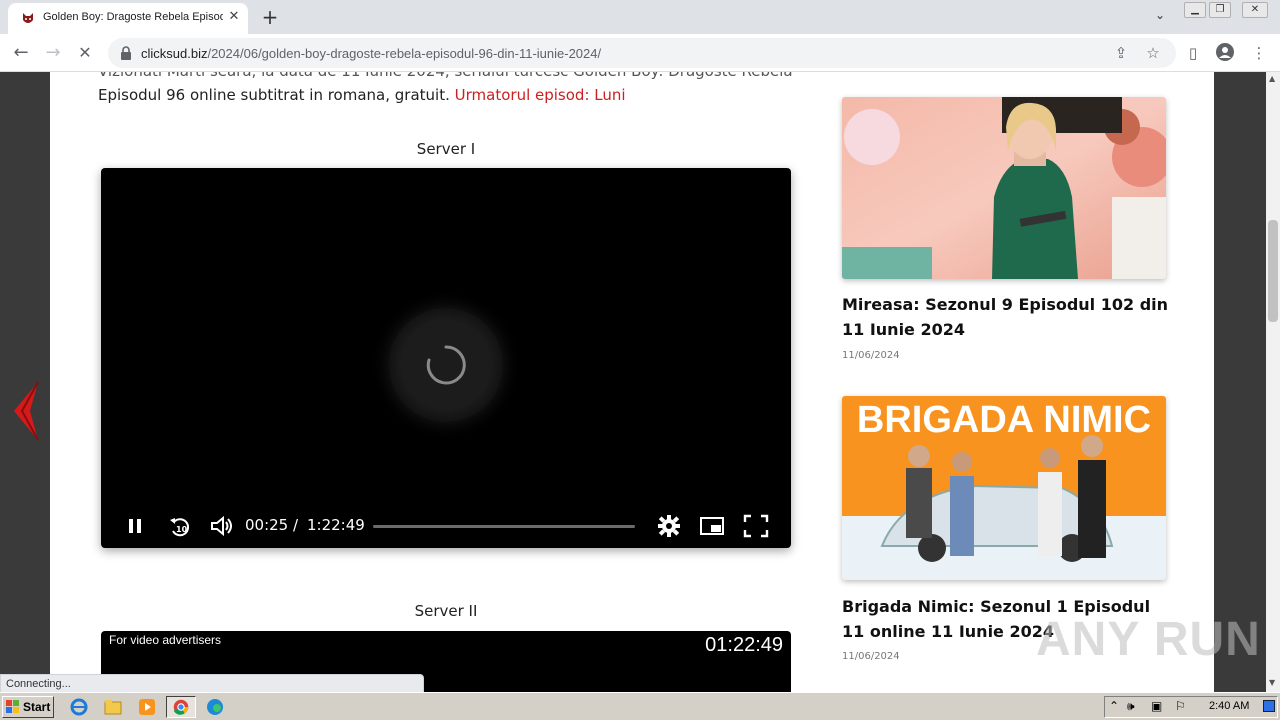 The image size is (1280, 720). I want to click on start-button: Start, so click(28, 707).